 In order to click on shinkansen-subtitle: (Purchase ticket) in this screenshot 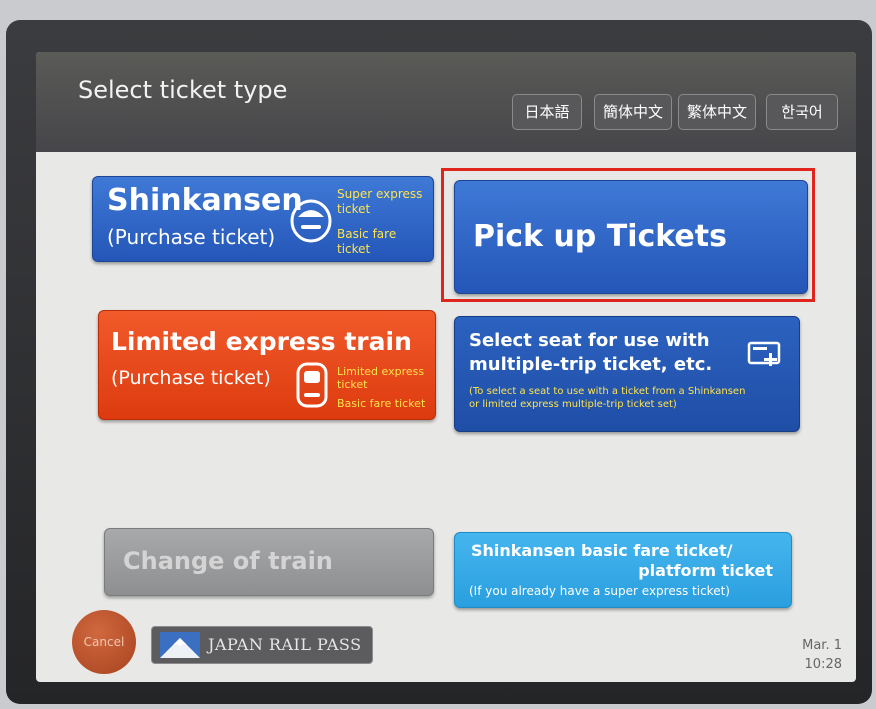, I will do `click(191, 237)`.